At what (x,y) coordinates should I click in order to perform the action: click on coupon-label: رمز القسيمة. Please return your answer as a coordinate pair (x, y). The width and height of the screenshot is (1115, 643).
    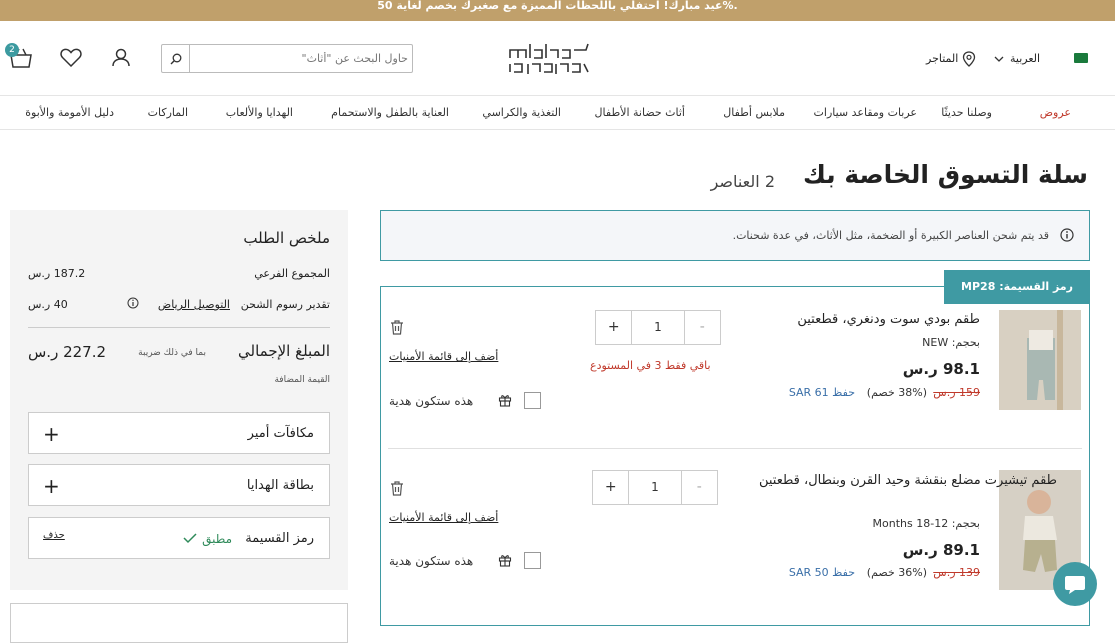
    Looking at the image, I should click on (279, 538).